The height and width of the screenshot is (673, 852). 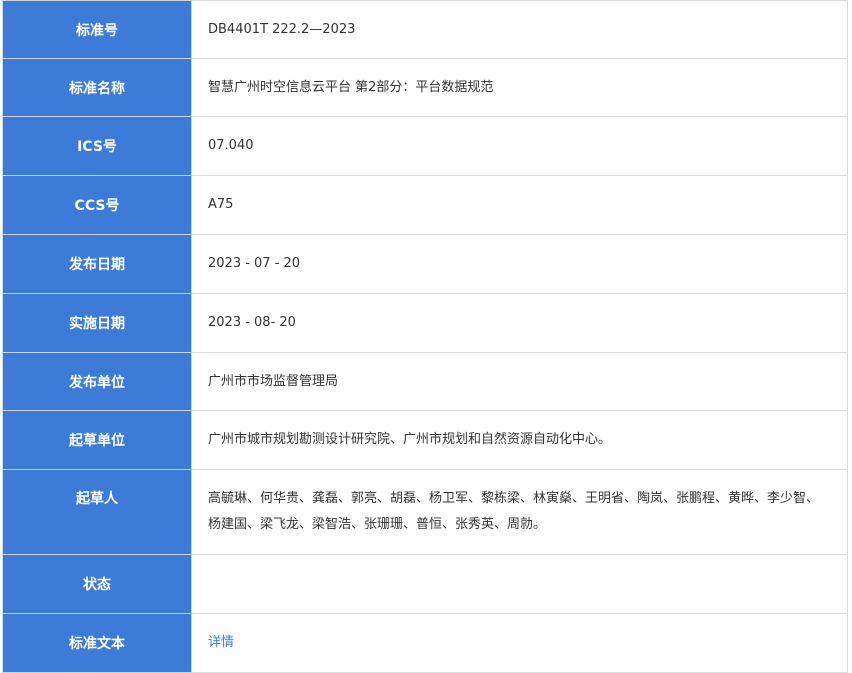 What do you see at coordinates (519, 264) in the screenshot?
I see `value-release-date: 2023 - 07 - 20` at bounding box center [519, 264].